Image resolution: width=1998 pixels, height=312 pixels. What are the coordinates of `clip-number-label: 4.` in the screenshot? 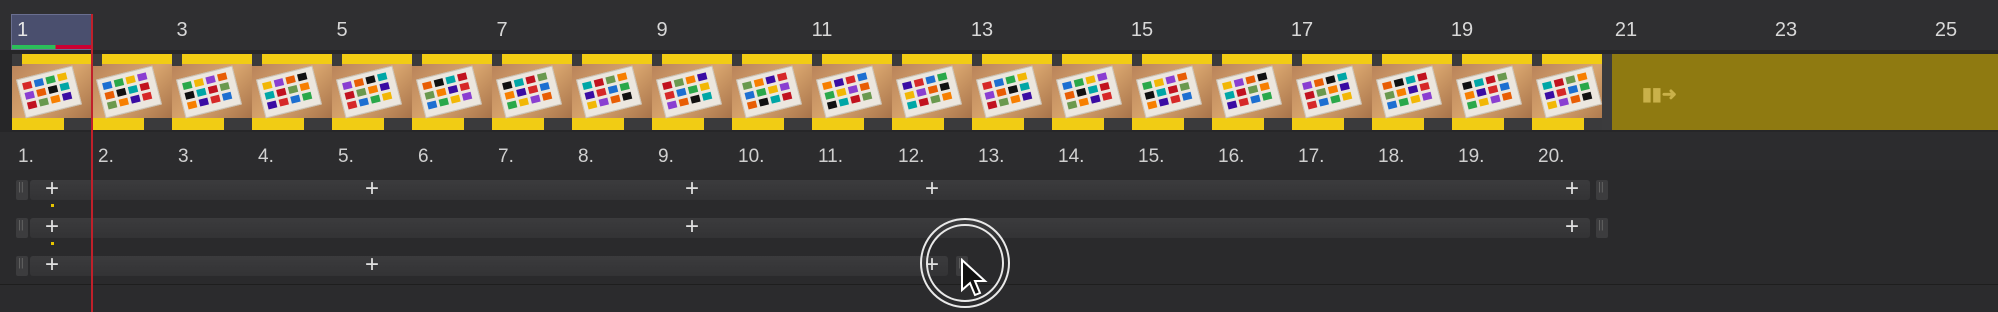 It's located at (266, 156).